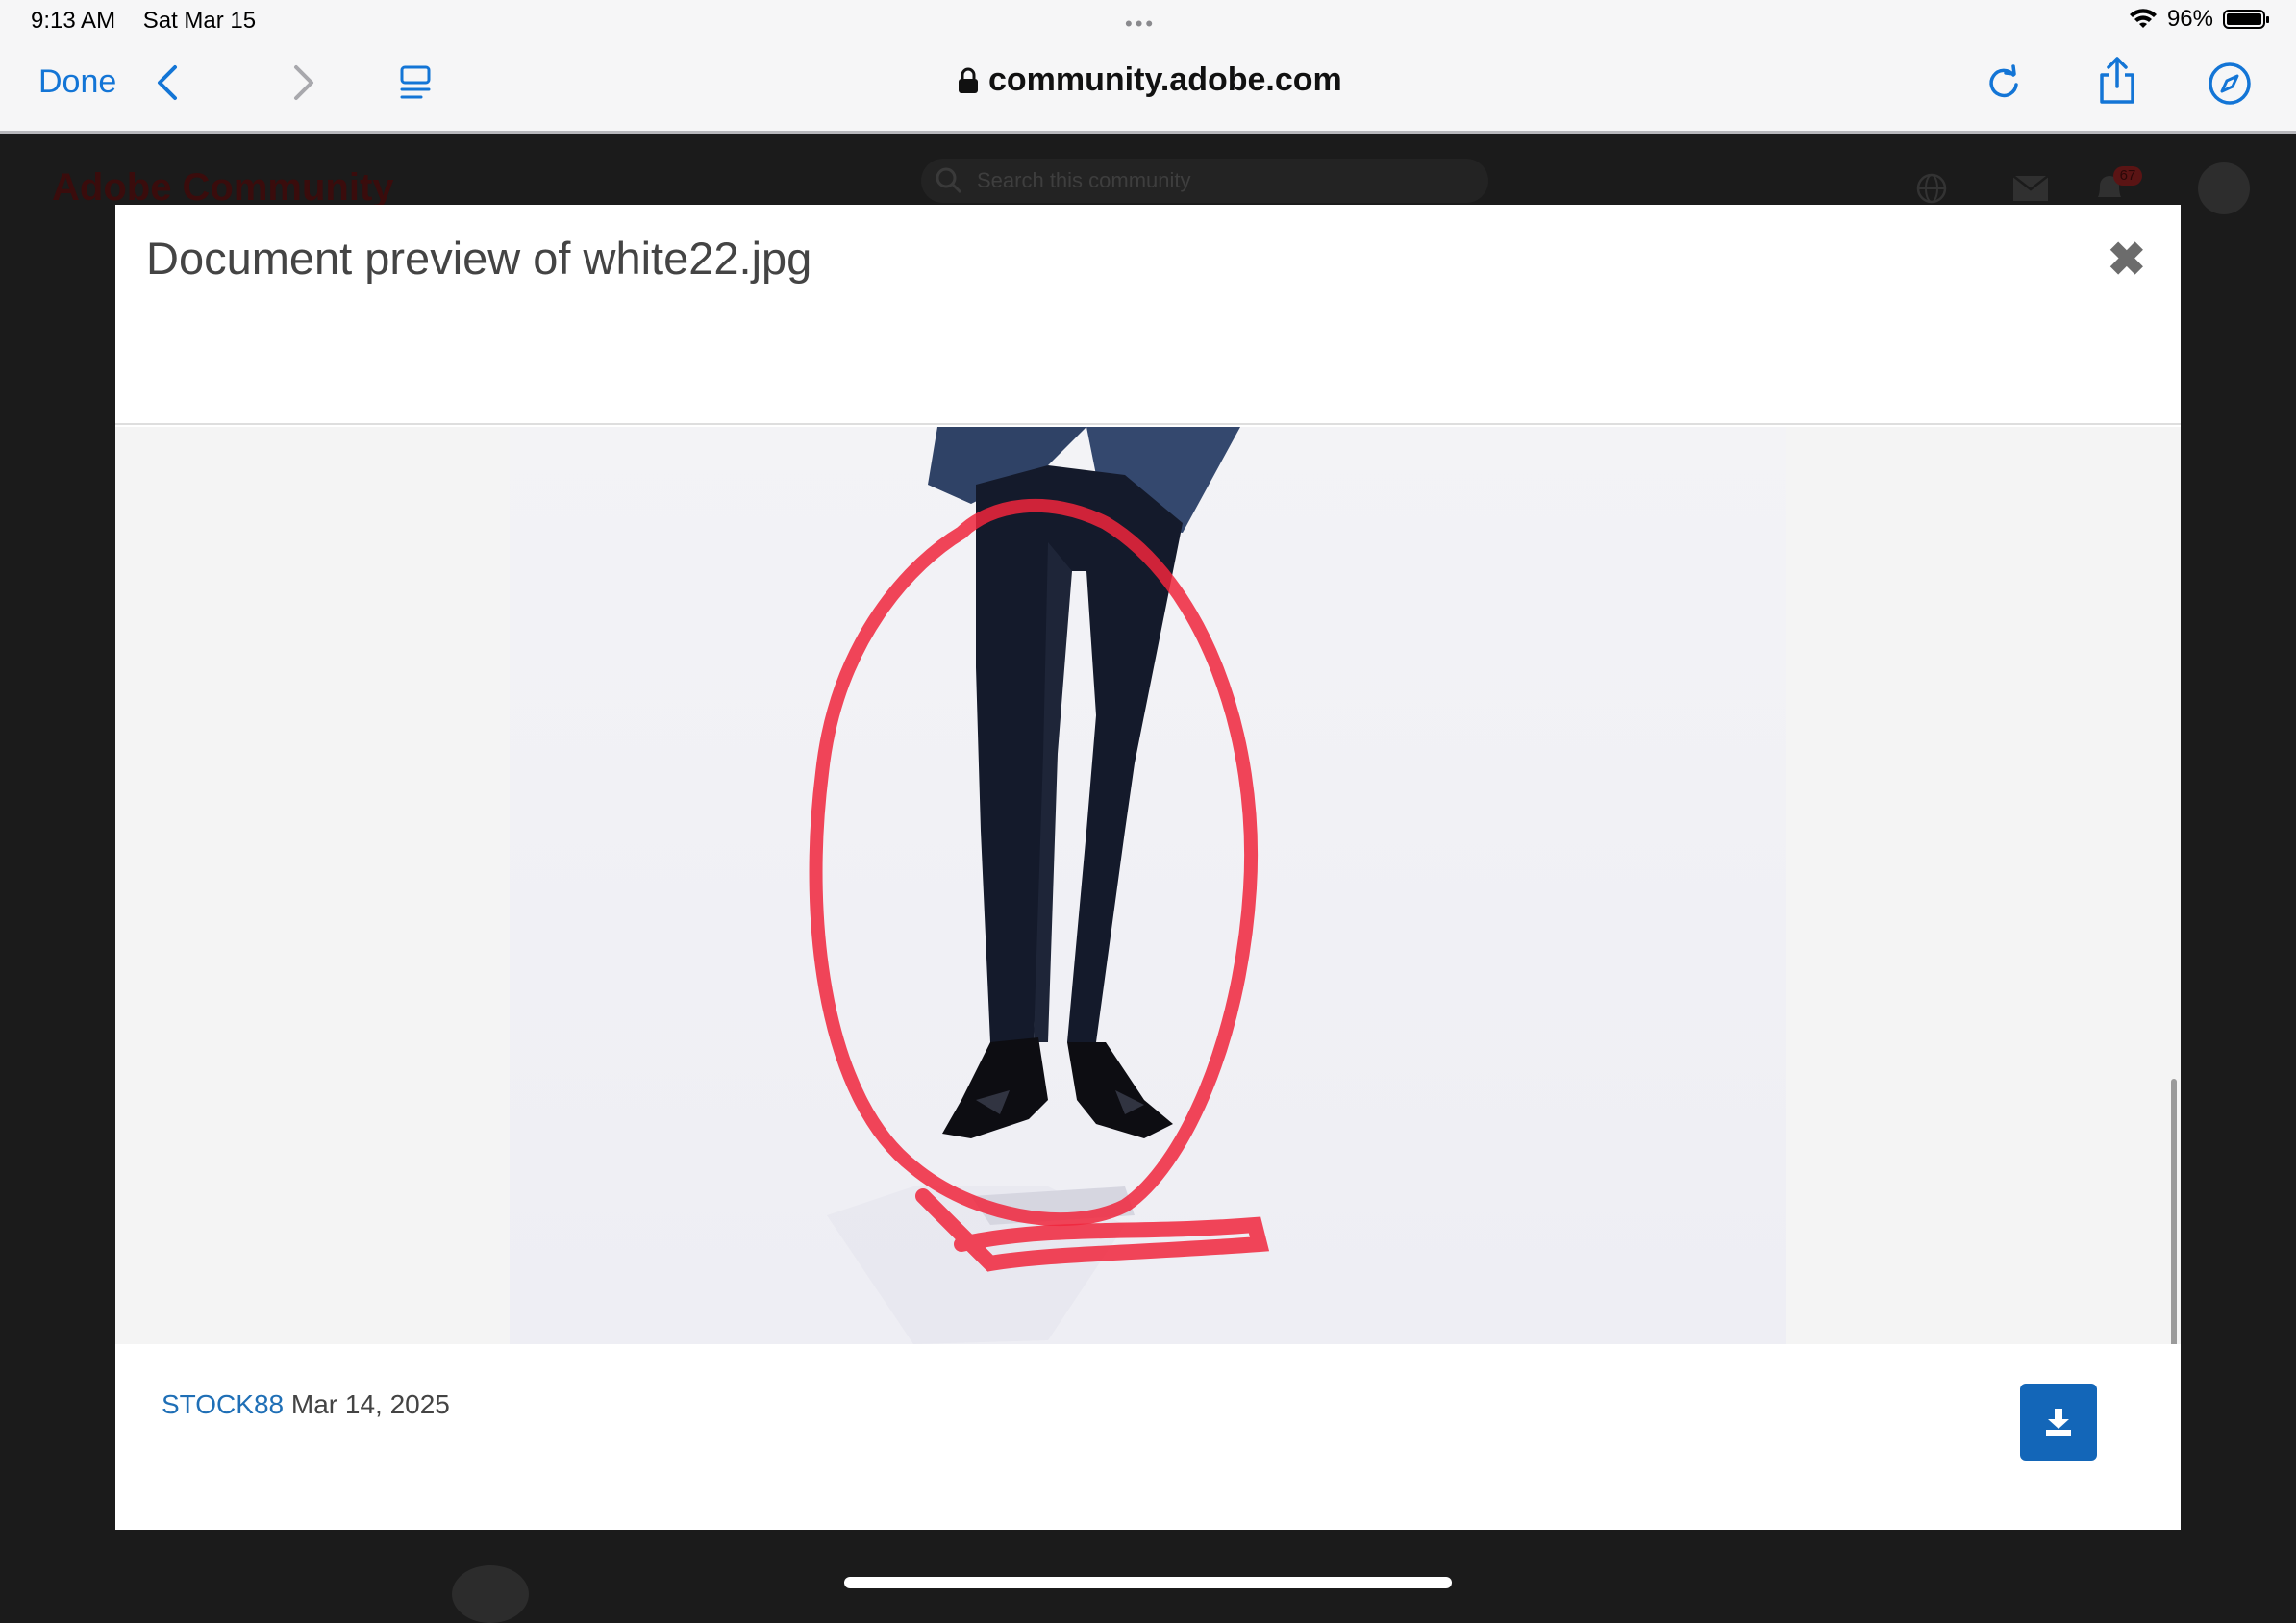 This screenshot has height=1623, width=2296. I want to click on reload-icon, so click(2004, 82).